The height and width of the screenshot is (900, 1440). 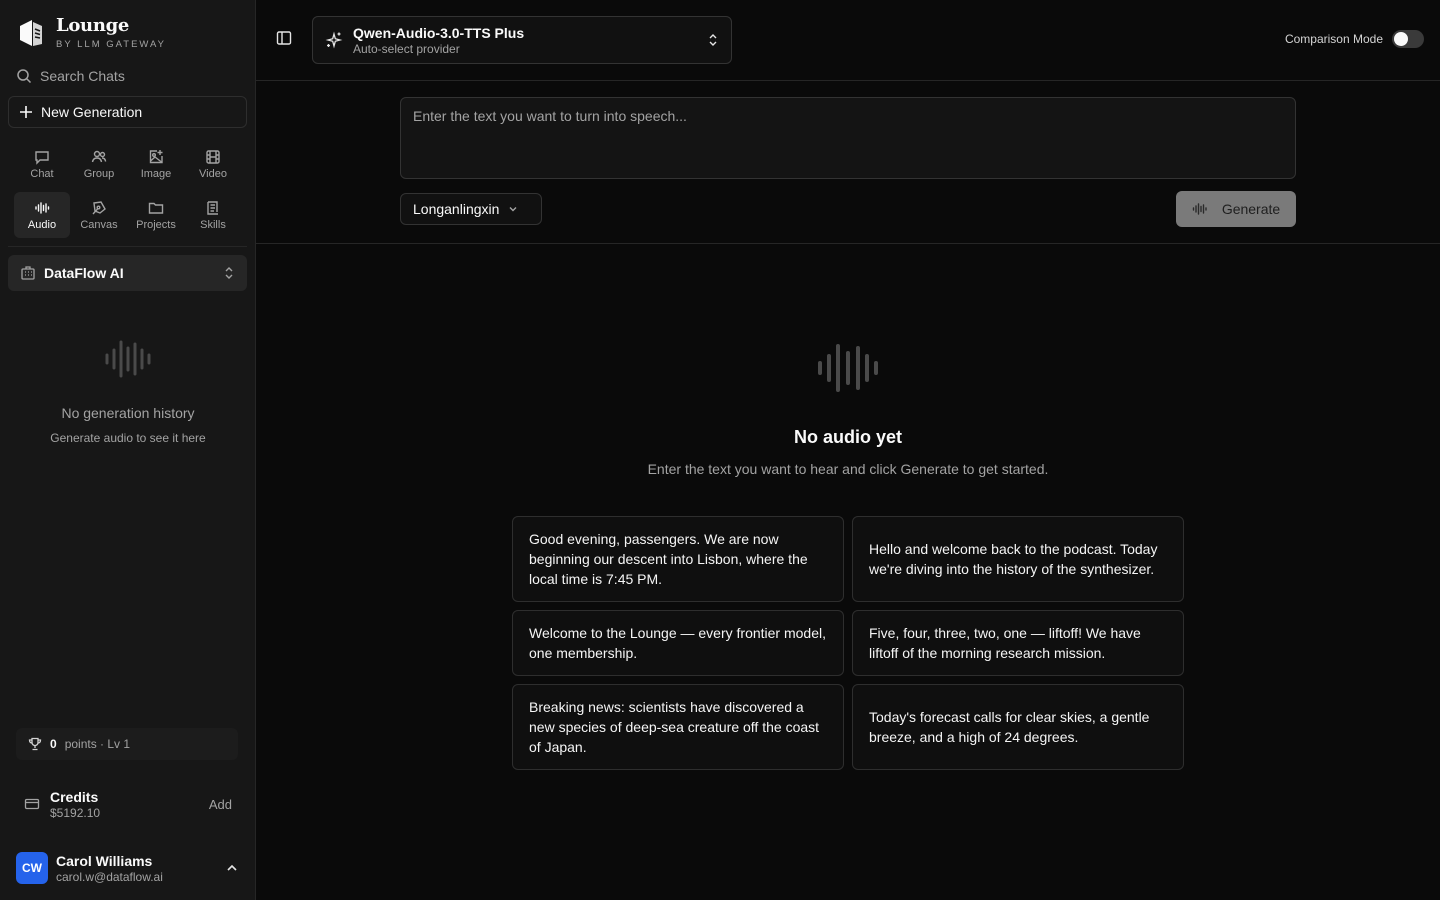 What do you see at coordinates (156, 208) in the screenshot?
I see `folder-icon` at bounding box center [156, 208].